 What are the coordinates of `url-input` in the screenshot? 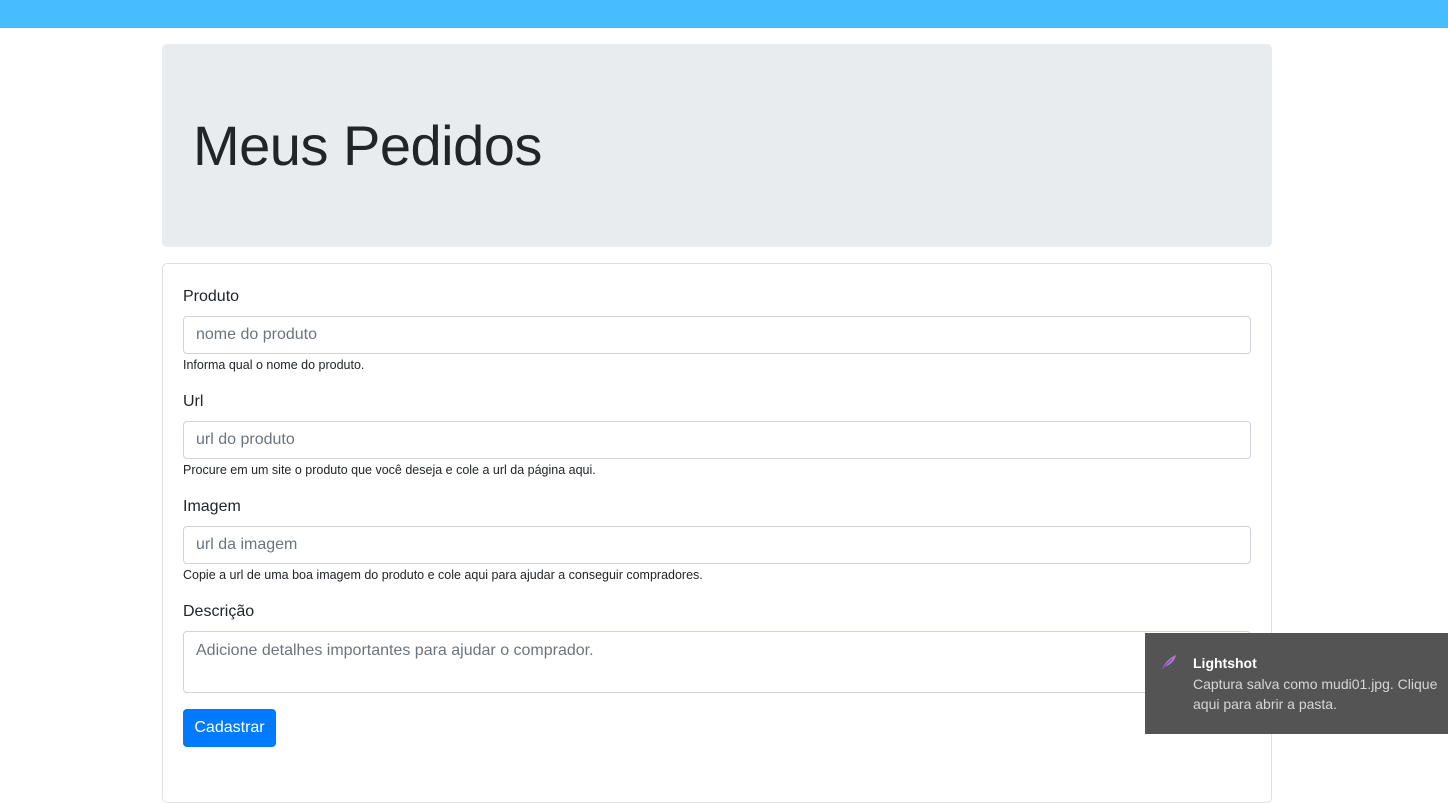 It's located at (717, 440).